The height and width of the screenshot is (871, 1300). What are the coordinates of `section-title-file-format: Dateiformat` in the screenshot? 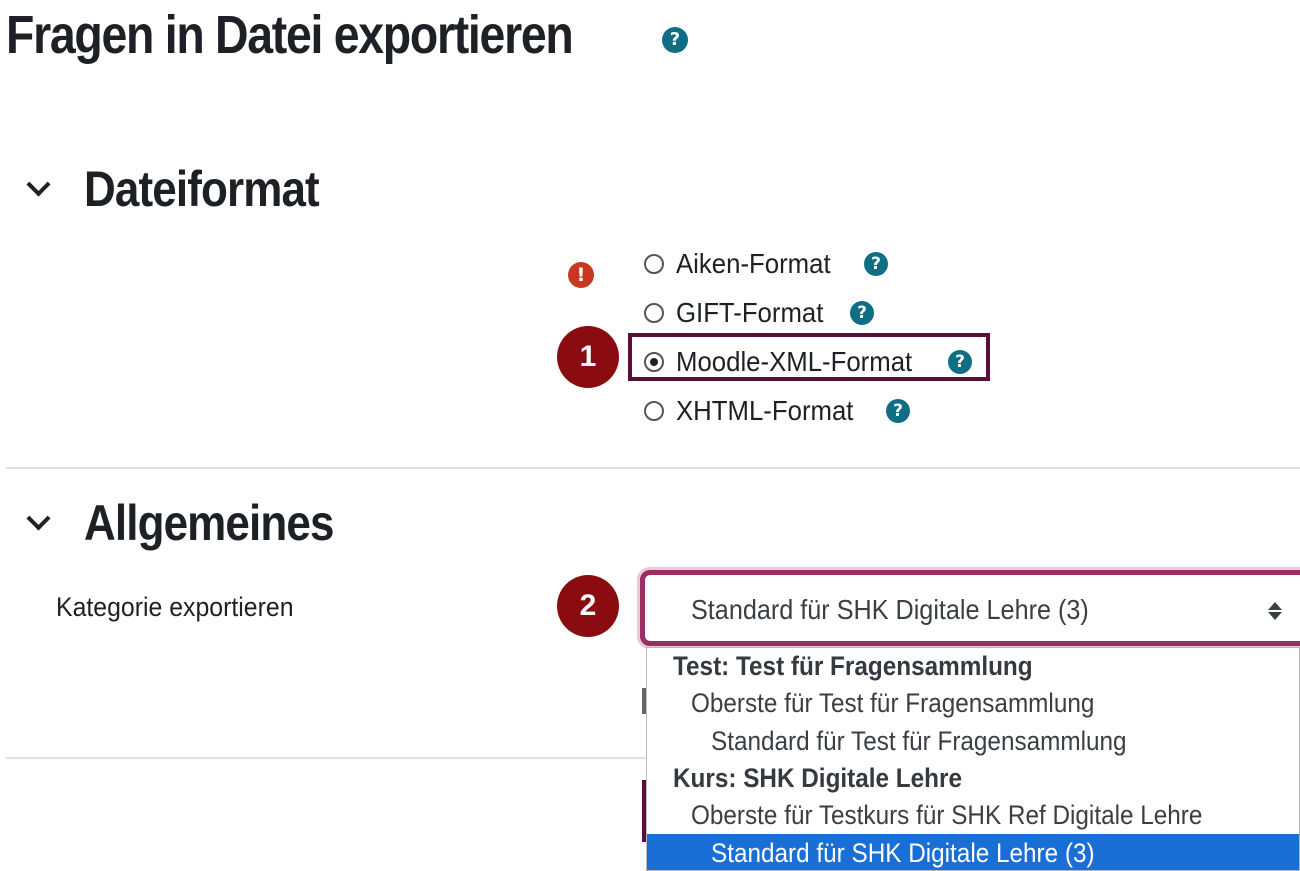 It's located at (202, 189).